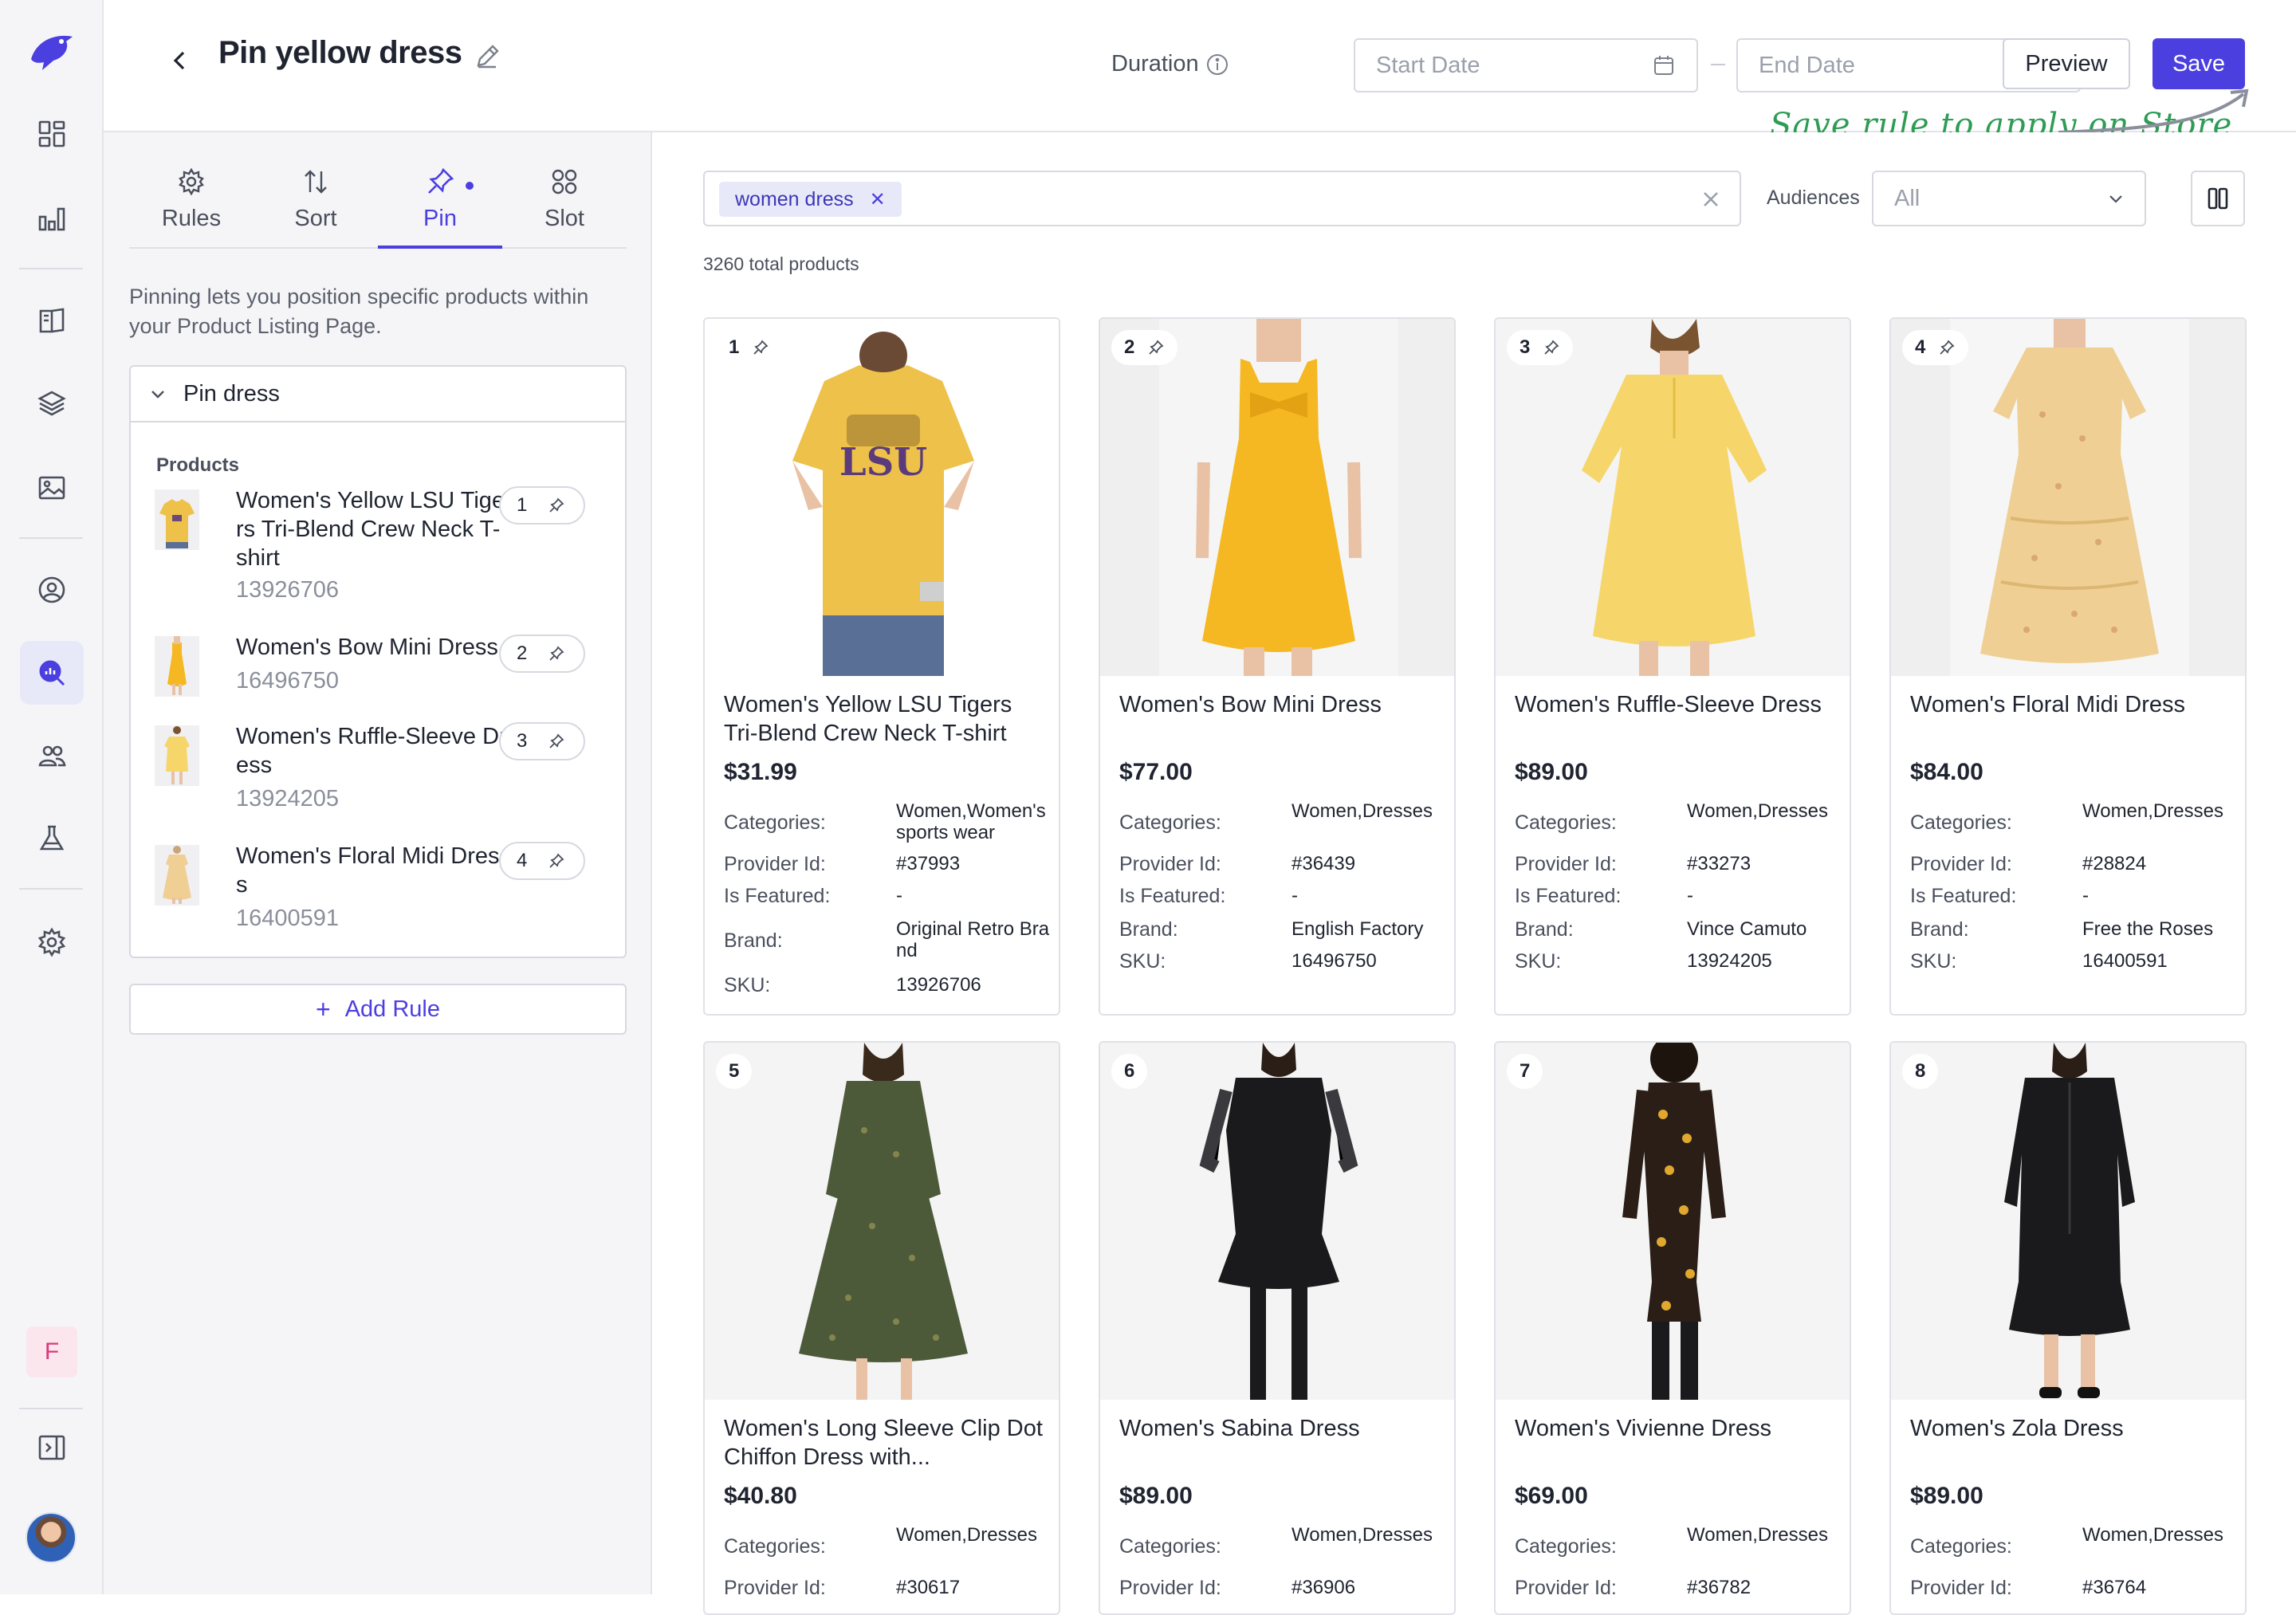 The width and height of the screenshot is (2296, 1615). I want to click on position-badge: 6, so click(1129, 1071).